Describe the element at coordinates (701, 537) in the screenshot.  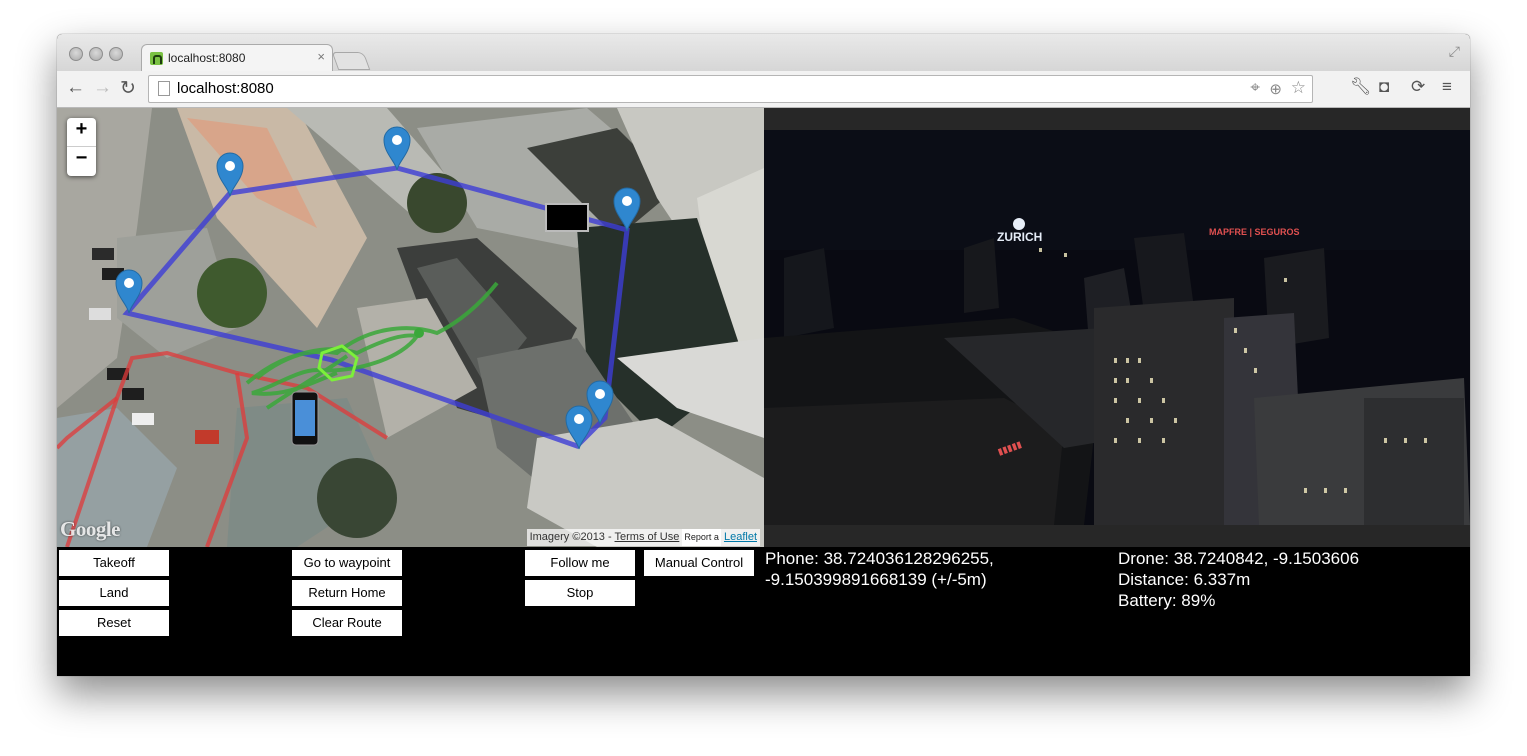
I see `report-error-link: Report a` at that location.